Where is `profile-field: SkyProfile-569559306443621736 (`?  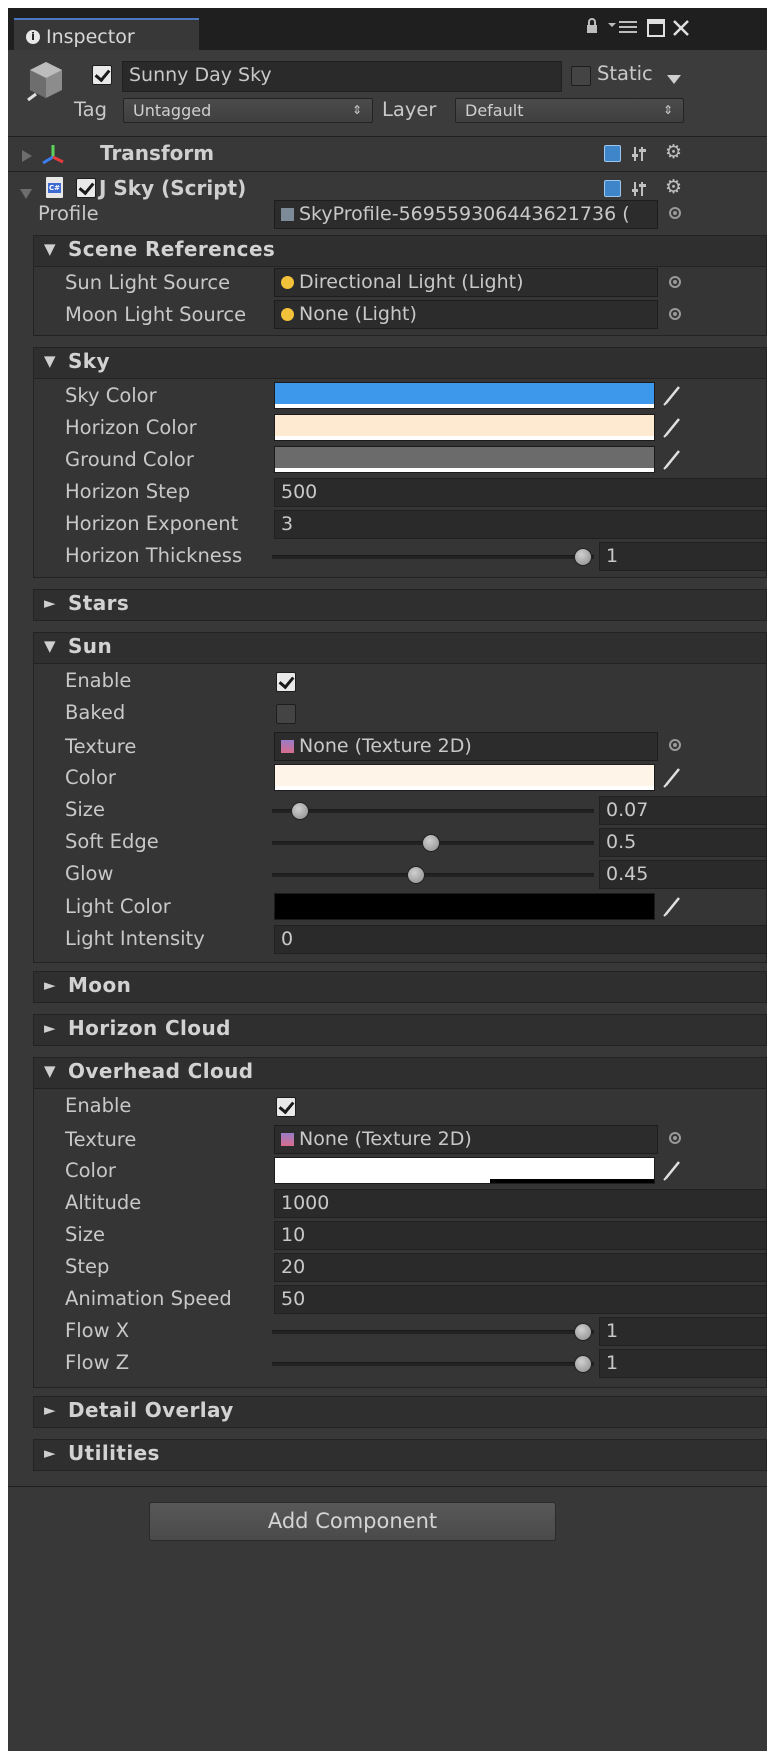 profile-field: SkyProfile-569559306443621736 ( is located at coordinates (466, 214).